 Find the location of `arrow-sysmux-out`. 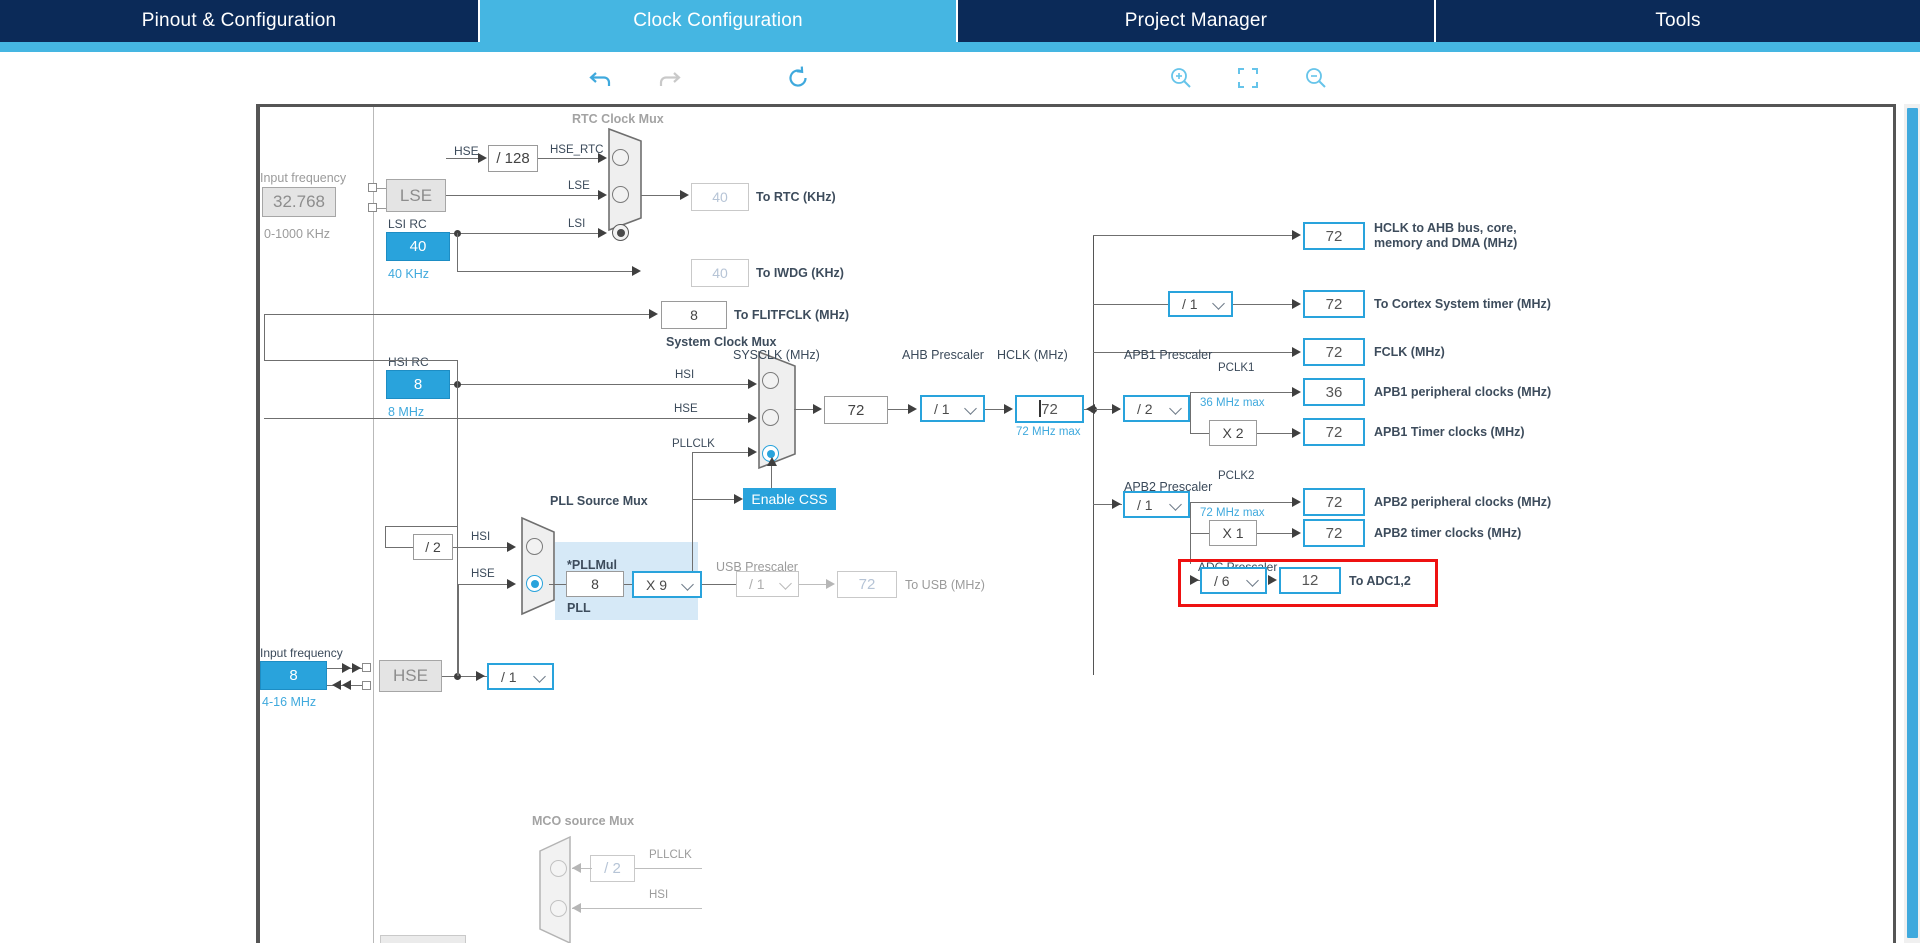

arrow-sysmux-out is located at coordinates (817, 409).